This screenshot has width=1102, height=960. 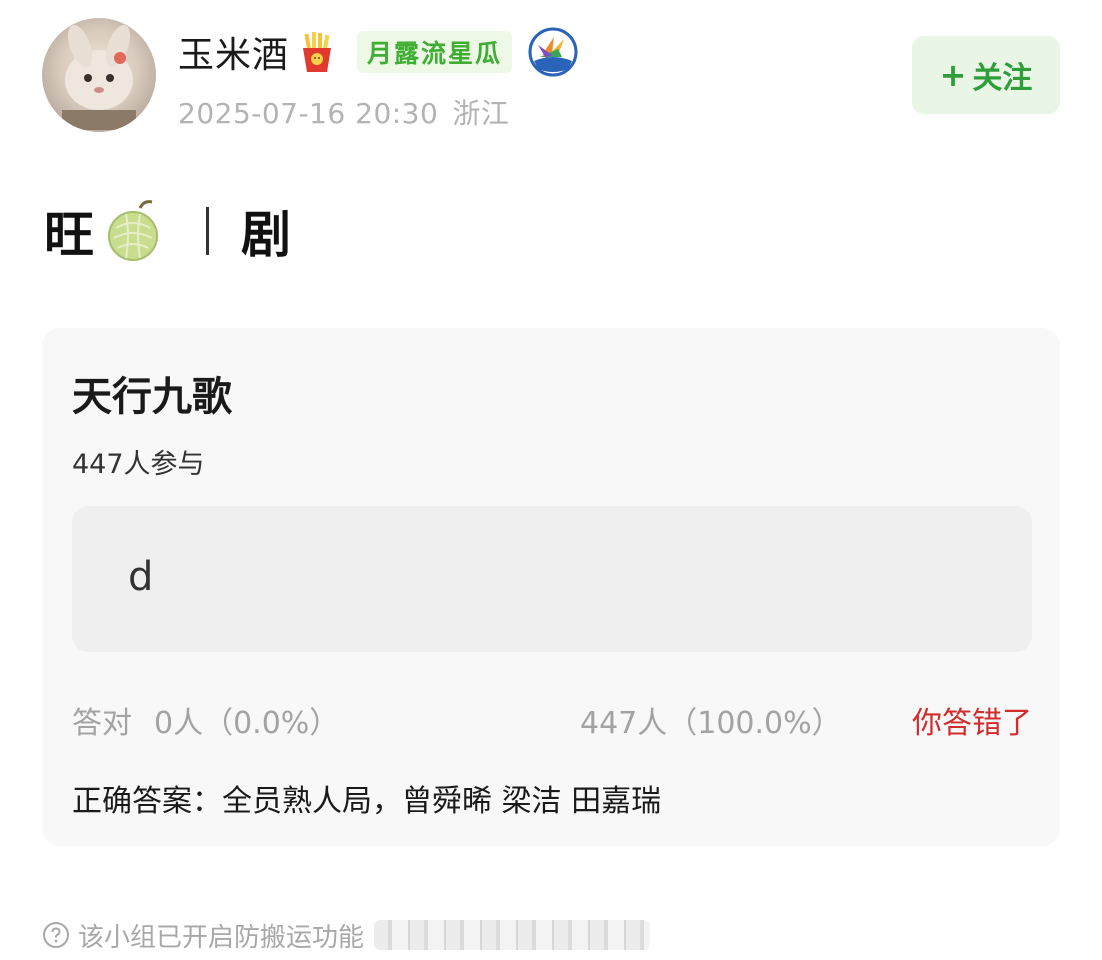 I want to click on result-text: 你答错了, so click(x=972, y=723).